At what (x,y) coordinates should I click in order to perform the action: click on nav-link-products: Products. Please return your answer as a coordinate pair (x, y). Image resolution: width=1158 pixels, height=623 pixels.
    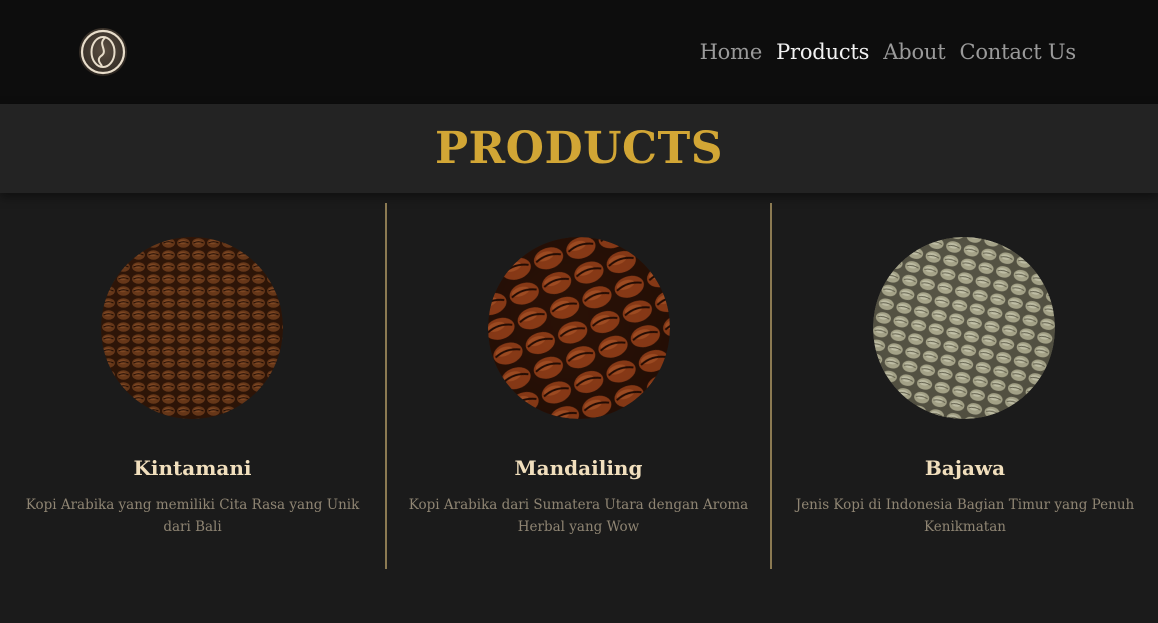
    Looking at the image, I should click on (822, 52).